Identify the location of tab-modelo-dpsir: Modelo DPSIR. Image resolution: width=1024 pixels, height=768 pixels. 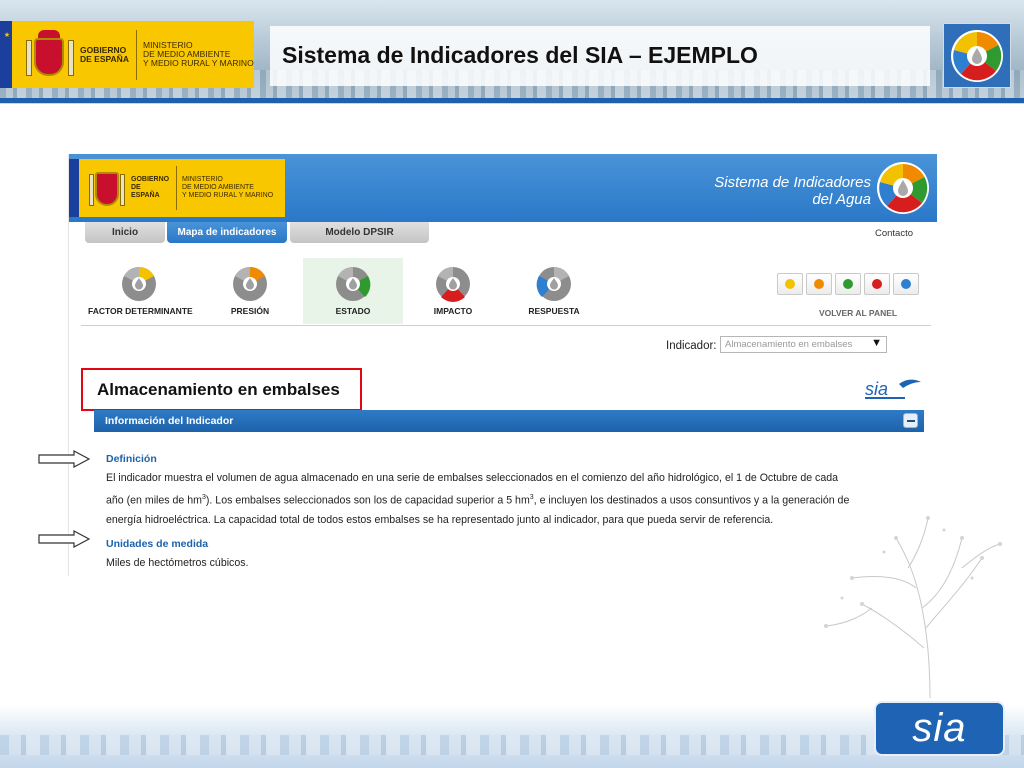
(359, 232).